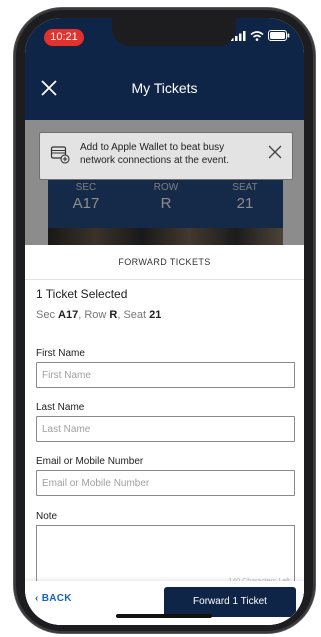  What do you see at coordinates (164, 262) in the screenshot?
I see `sheet-title: FORWARD TICKETS` at bounding box center [164, 262].